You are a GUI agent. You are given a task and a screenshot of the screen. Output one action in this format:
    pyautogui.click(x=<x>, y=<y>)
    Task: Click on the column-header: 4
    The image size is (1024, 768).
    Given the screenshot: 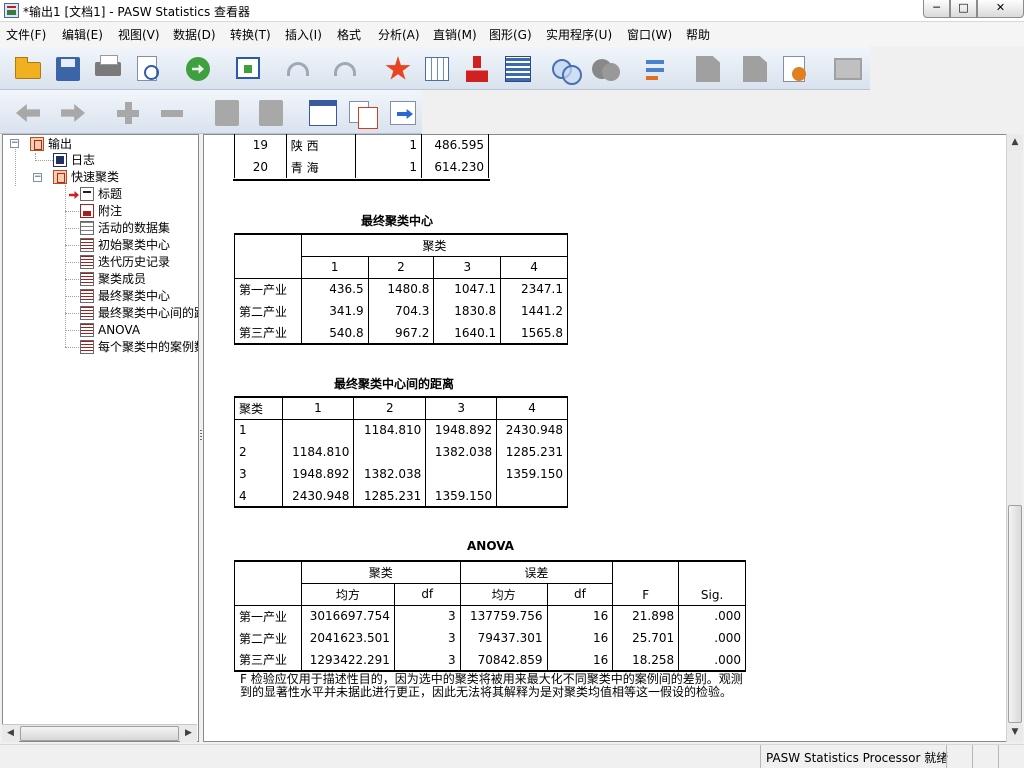 What is the action you would take?
    pyautogui.click(x=534, y=267)
    